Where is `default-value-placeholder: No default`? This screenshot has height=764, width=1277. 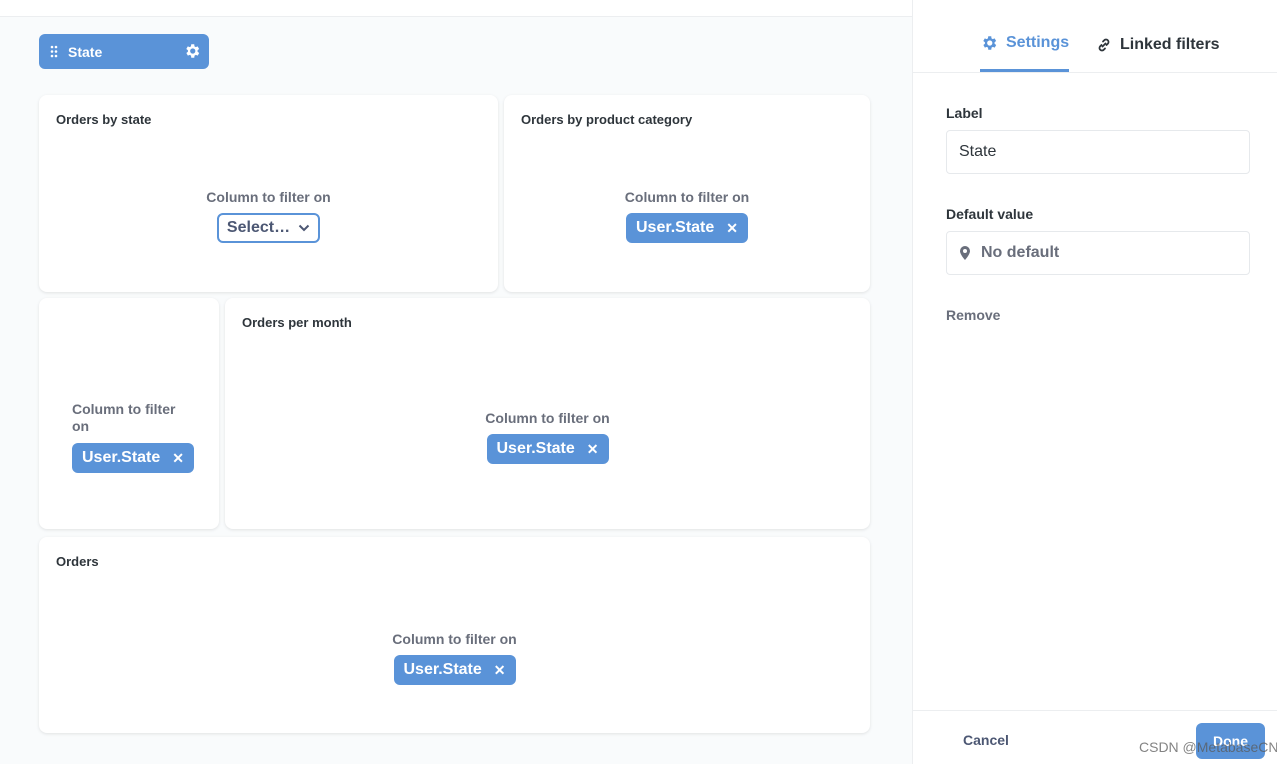 default-value-placeholder: No default is located at coordinates (1020, 252).